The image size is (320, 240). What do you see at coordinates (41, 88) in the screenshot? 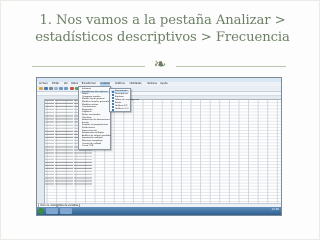
I see `open-icon` at bounding box center [41, 88].